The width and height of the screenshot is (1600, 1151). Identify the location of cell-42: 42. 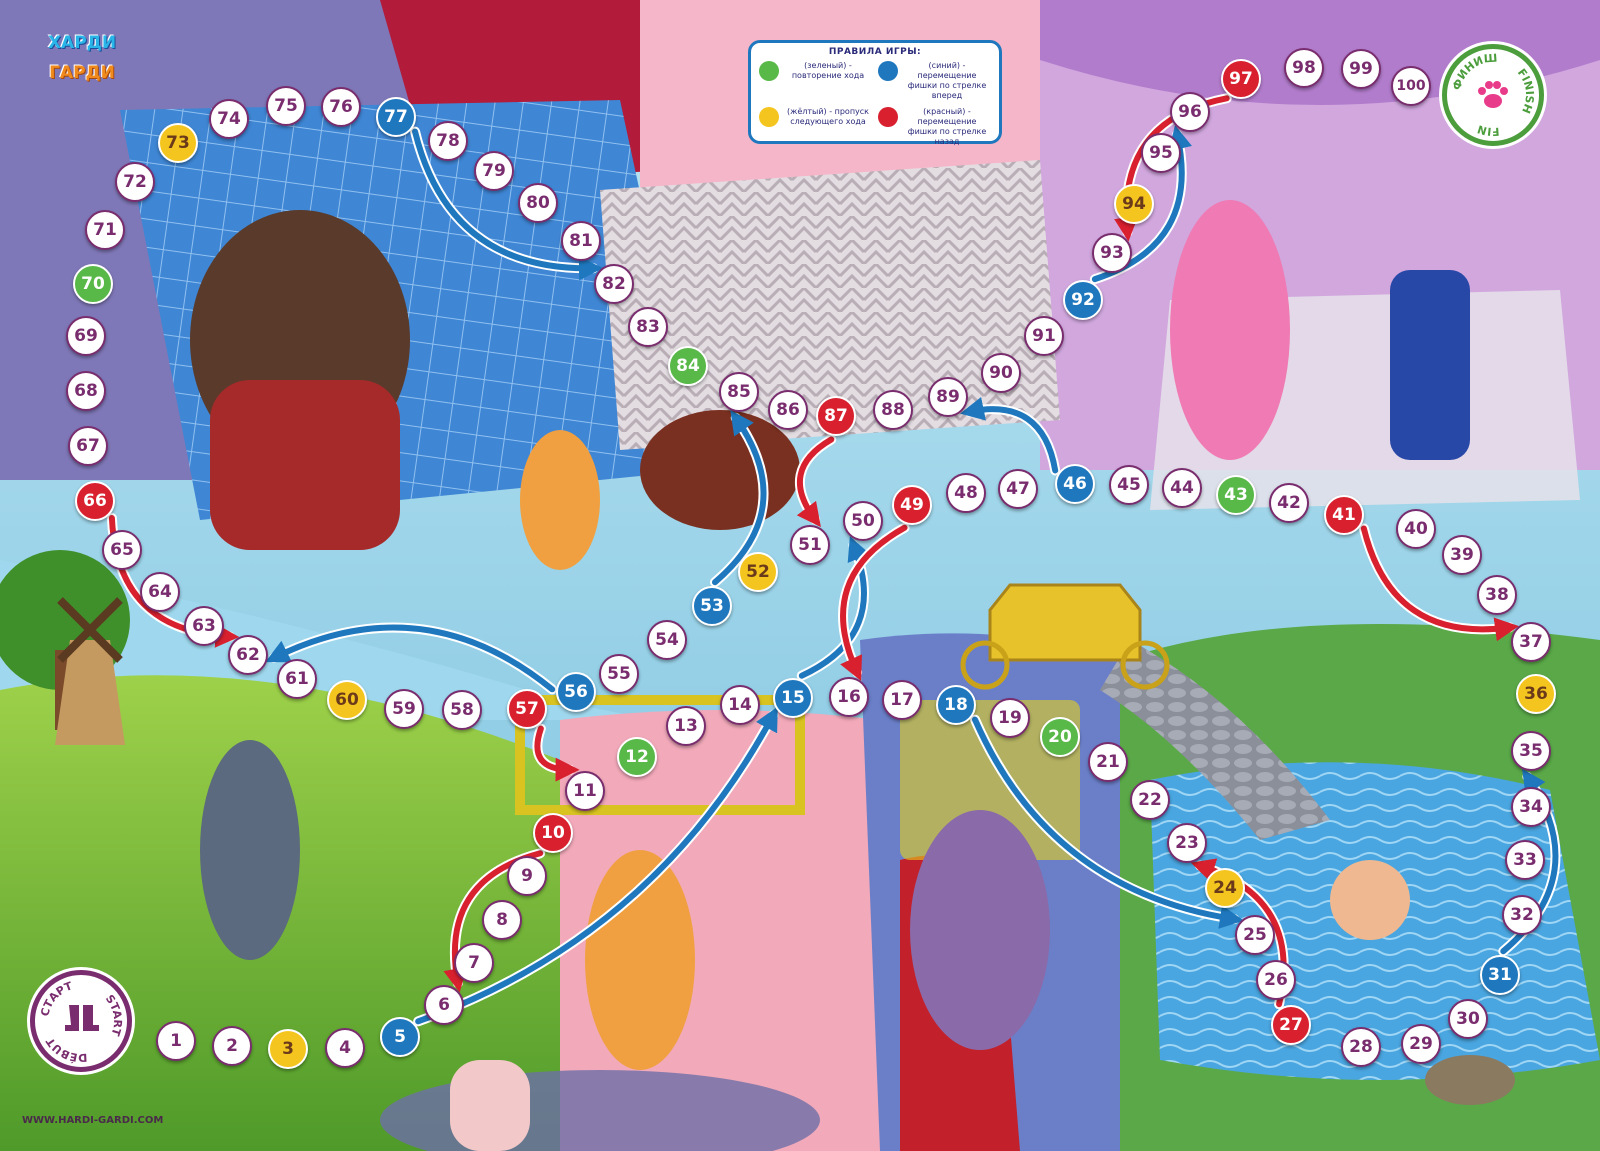
(1289, 503).